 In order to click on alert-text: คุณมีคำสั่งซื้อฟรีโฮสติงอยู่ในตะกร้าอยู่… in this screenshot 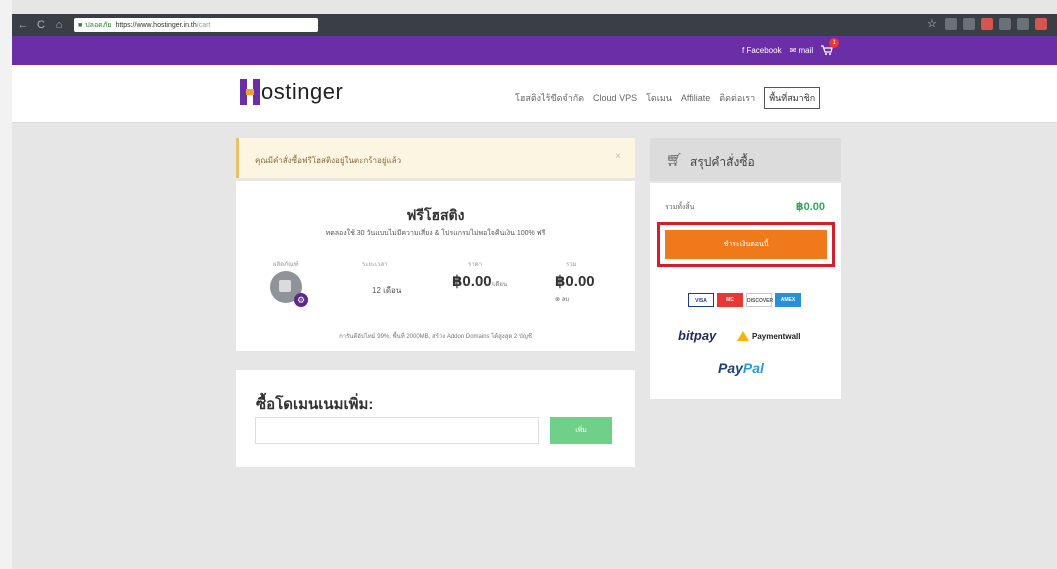, I will do `click(328, 160)`.